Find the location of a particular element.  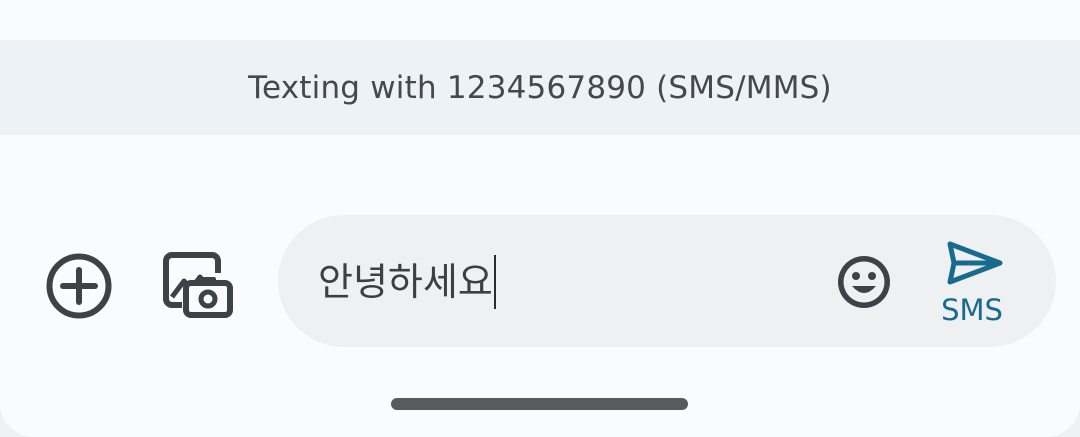

add-circle-icon is located at coordinates (79, 286).